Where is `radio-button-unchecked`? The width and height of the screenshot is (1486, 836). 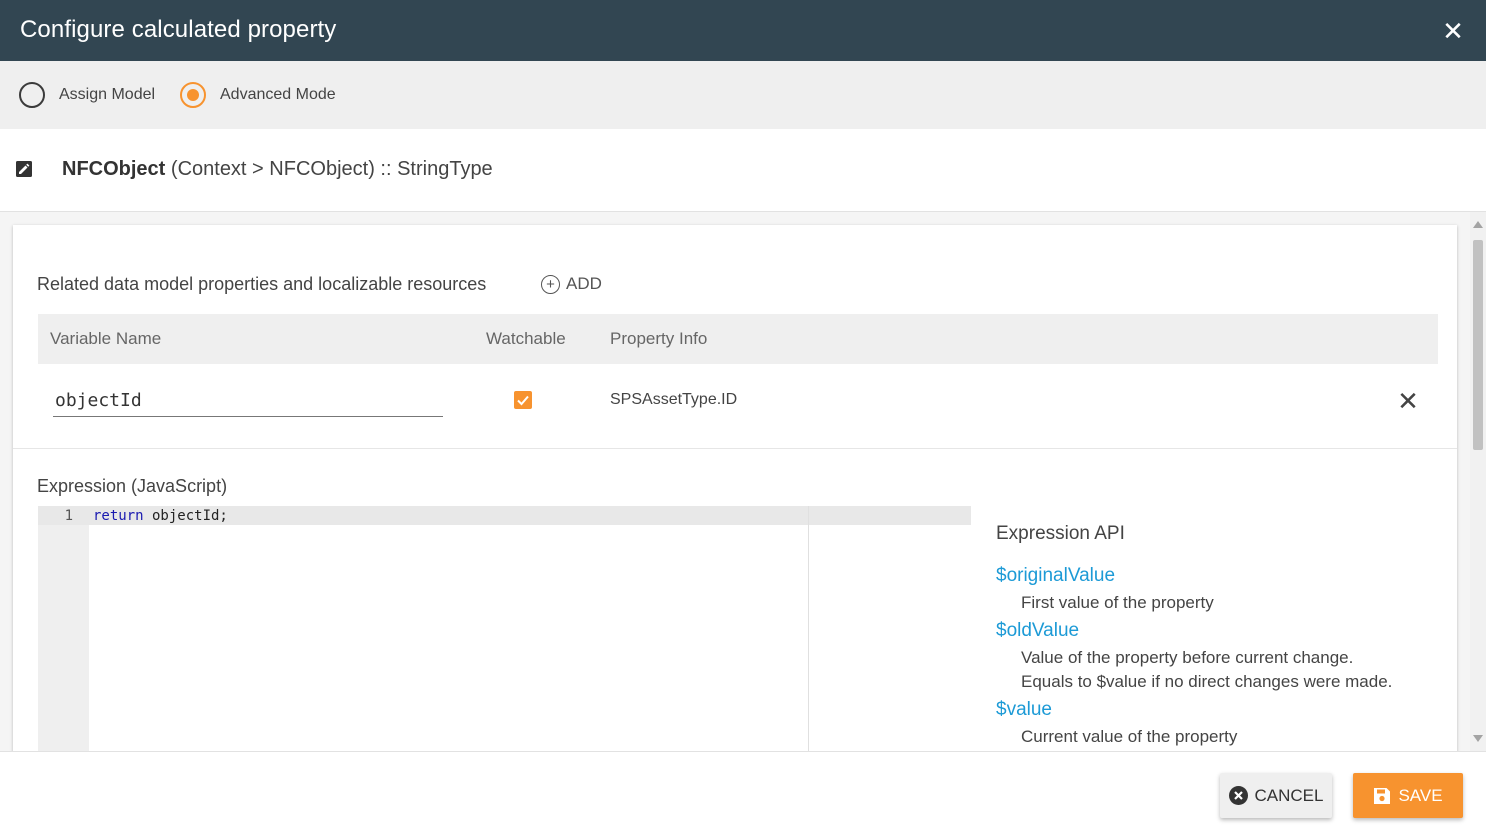
radio-button-unchecked is located at coordinates (32, 95).